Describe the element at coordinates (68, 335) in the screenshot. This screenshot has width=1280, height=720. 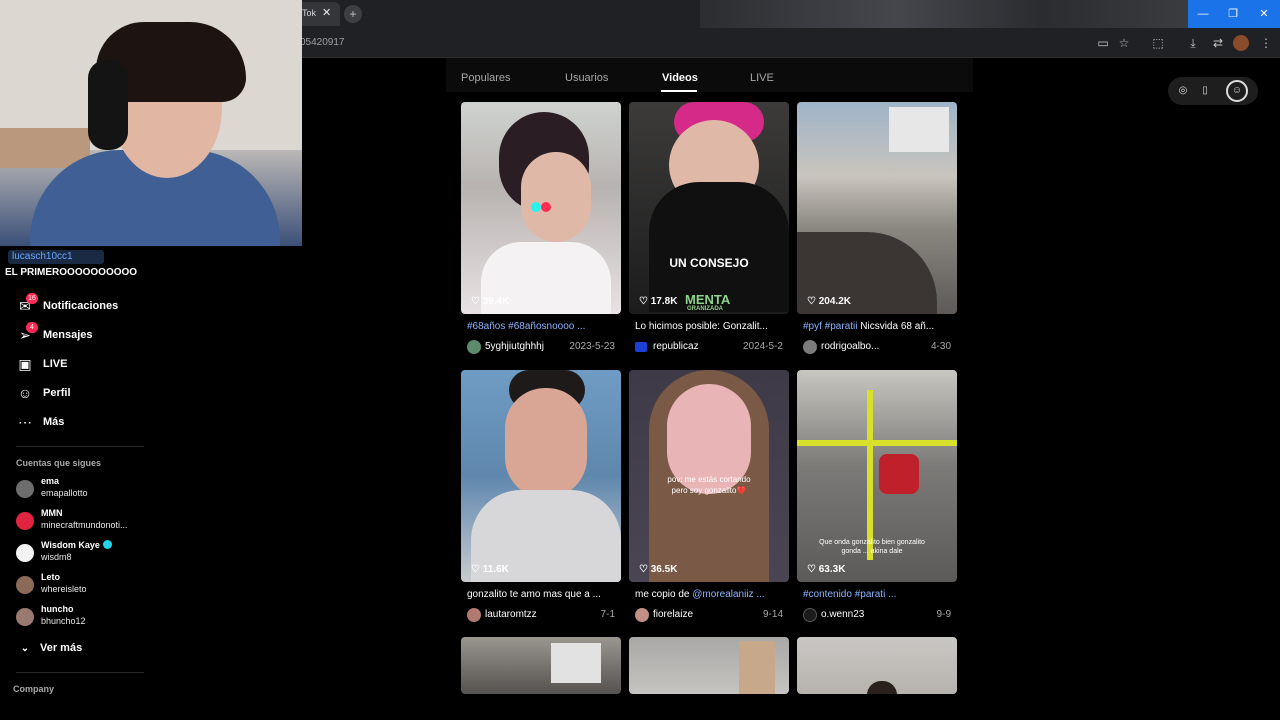
I see `sidebar-item-label: Mensajes` at that location.